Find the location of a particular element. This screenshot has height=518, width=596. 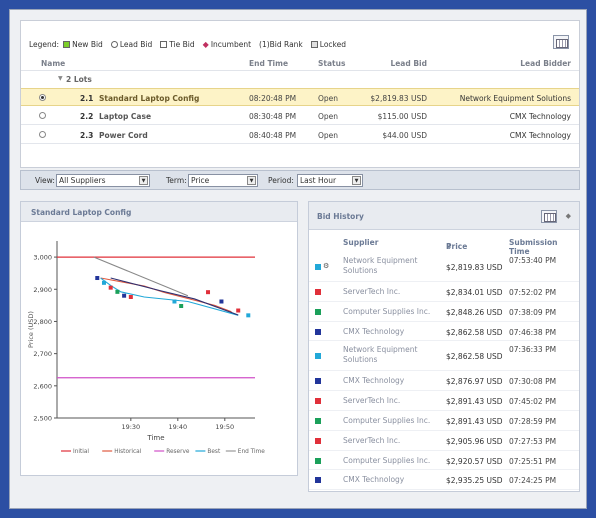

options-icon: ◆ is located at coordinates (568, 216).